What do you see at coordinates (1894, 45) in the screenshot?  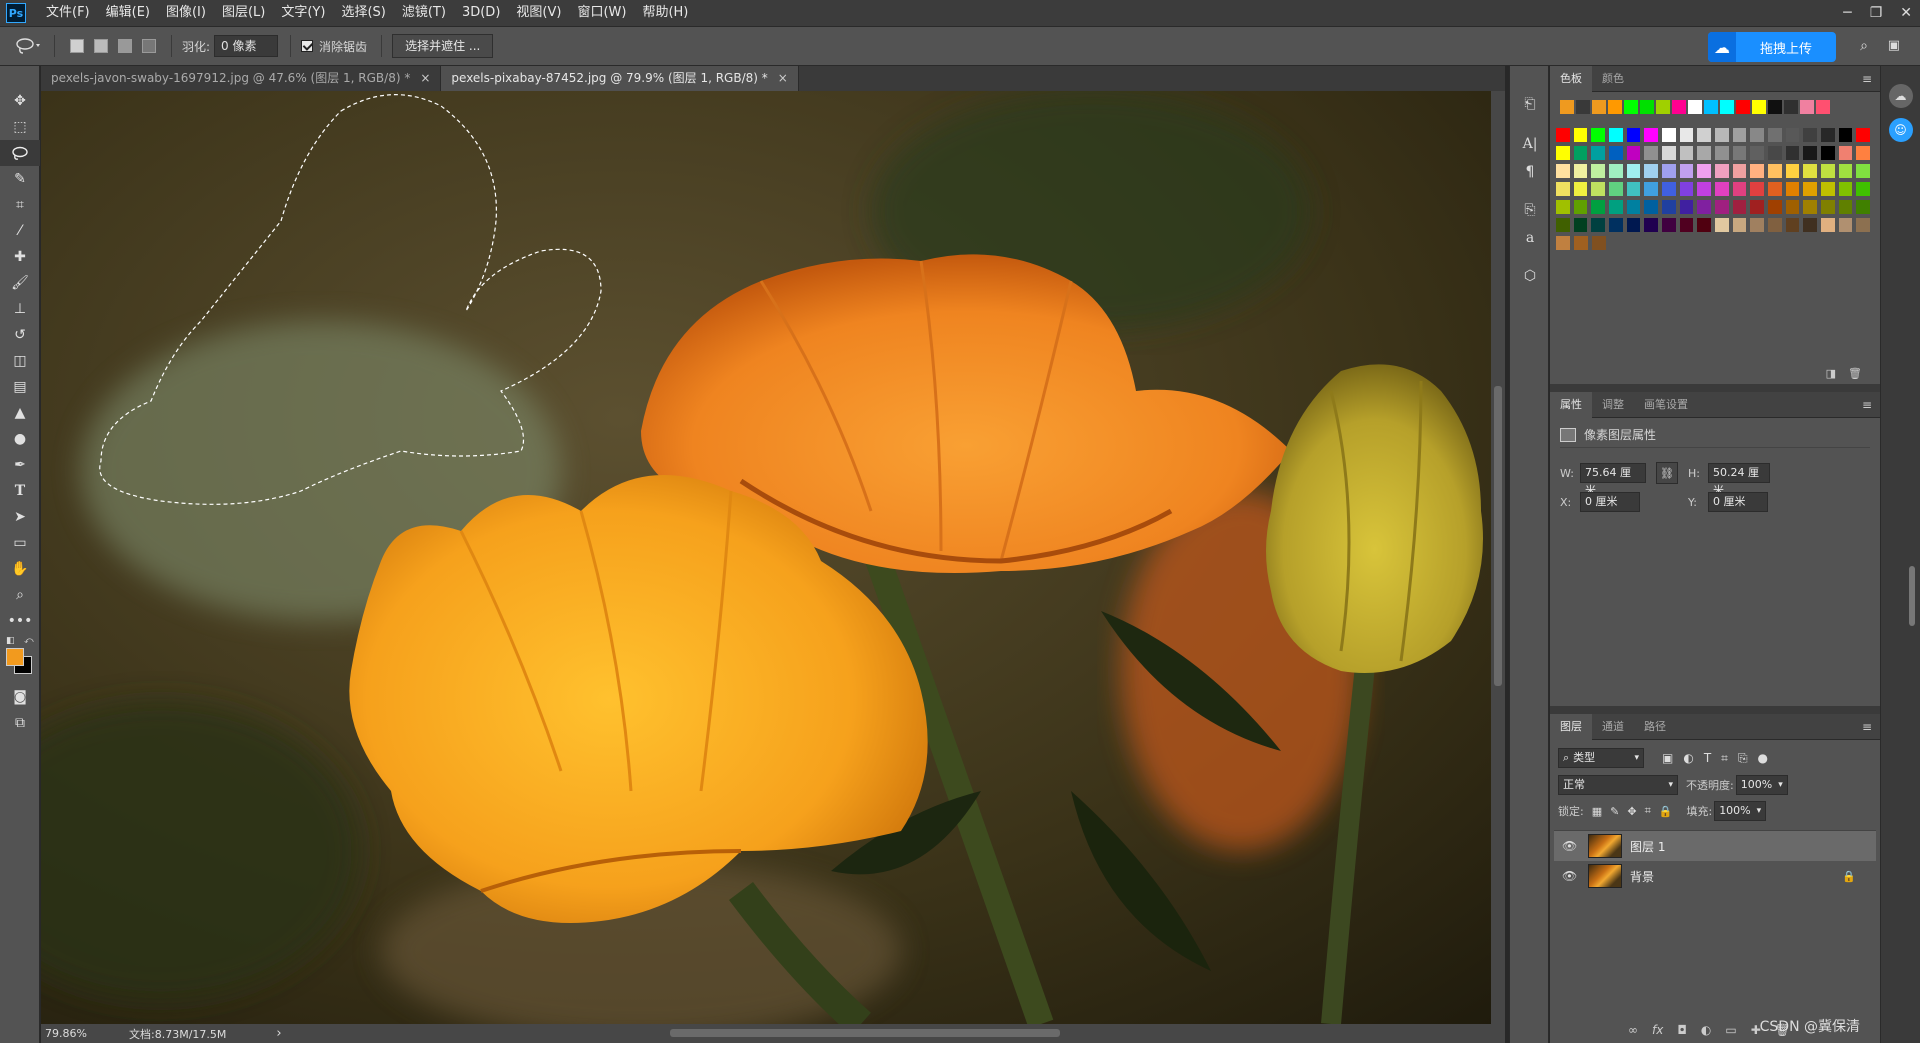 I see `workspace-icon: ▣` at bounding box center [1894, 45].